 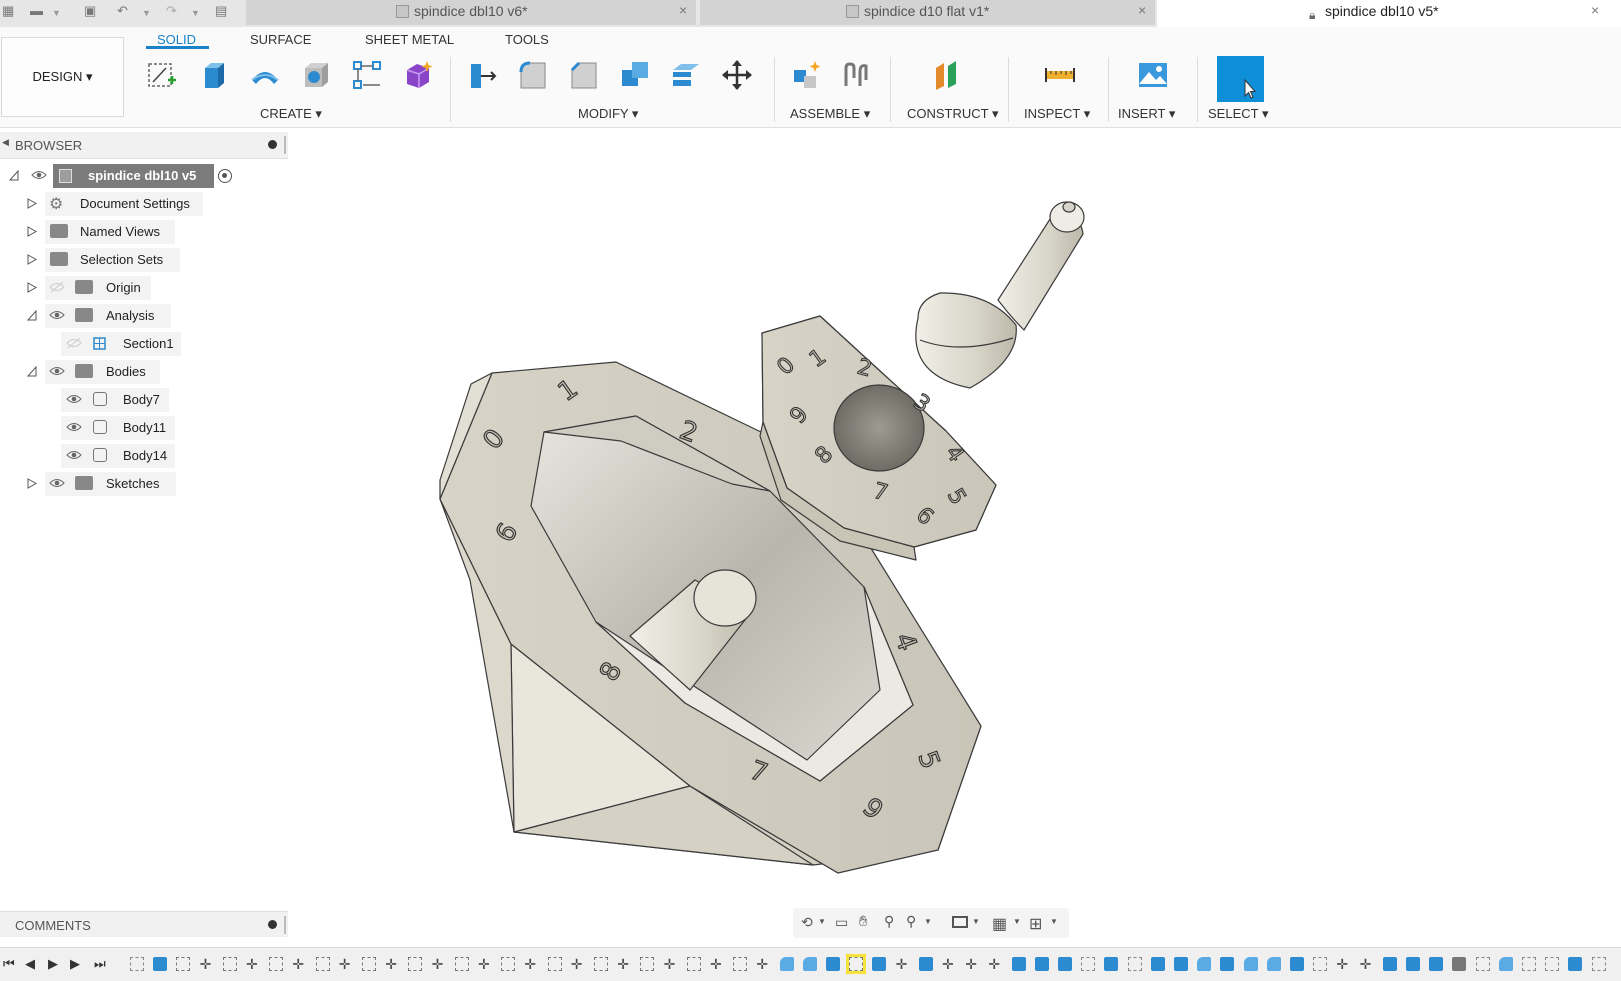 What do you see at coordinates (272, 144) in the screenshot?
I see `minus-circle-icon` at bounding box center [272, 144].